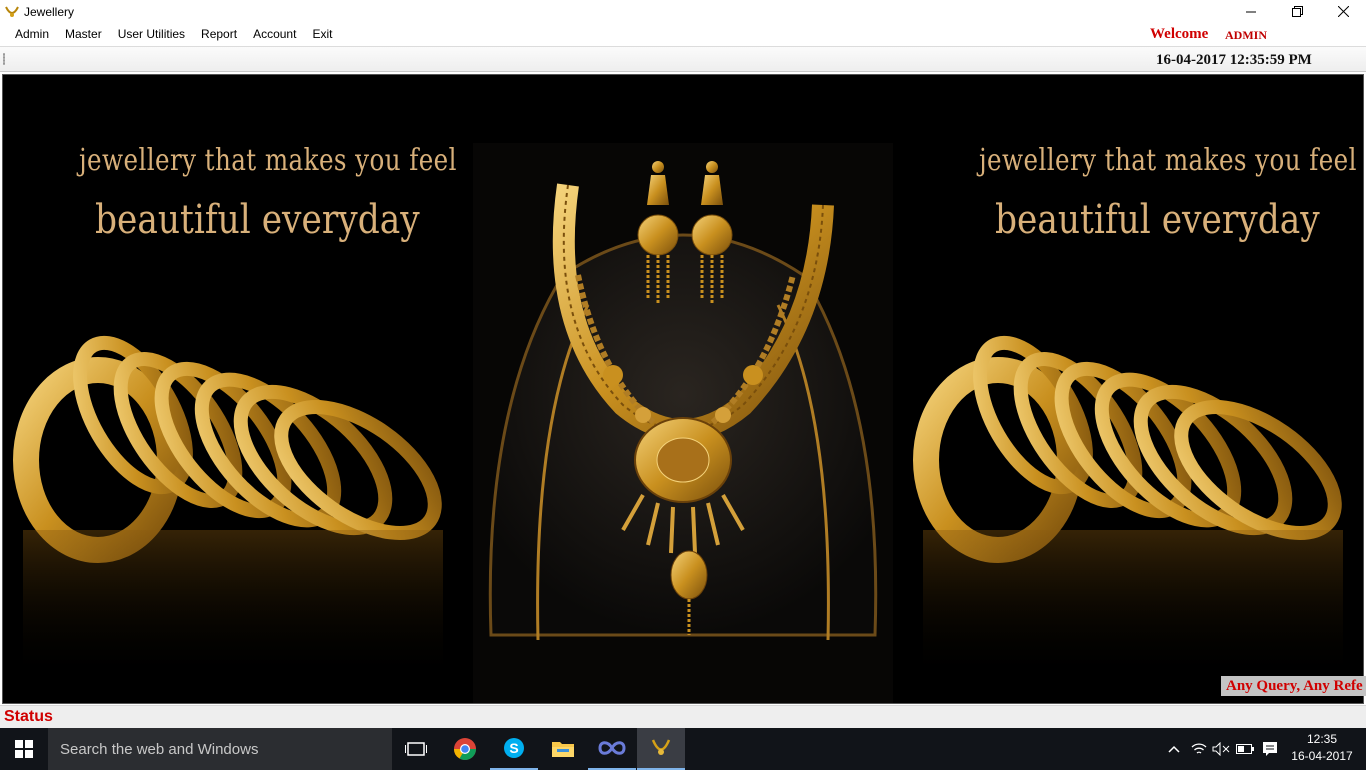  I want to click on current-datetime: 16-04-2017 12:35:59 PM, so click(1234, 60).